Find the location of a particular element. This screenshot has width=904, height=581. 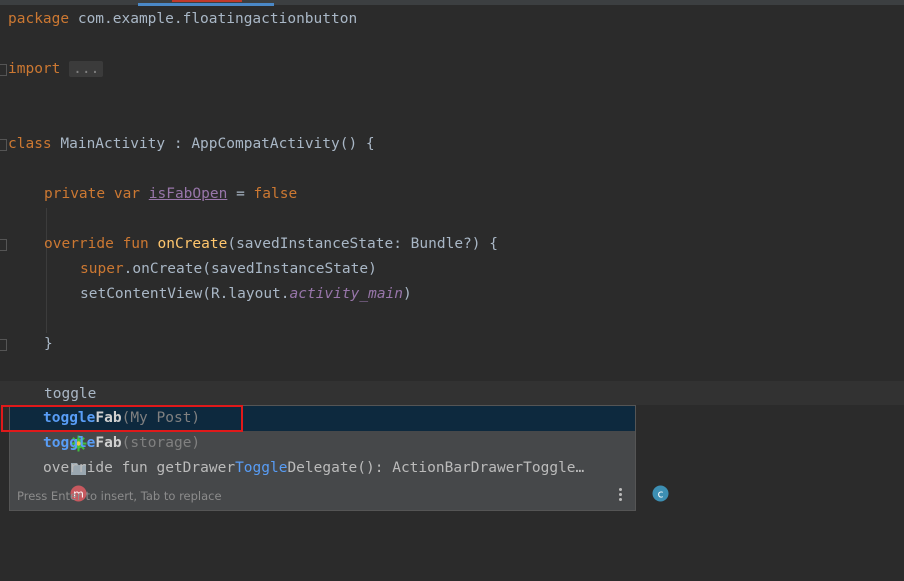

svg-text: c is located at coordinates (661, 494).